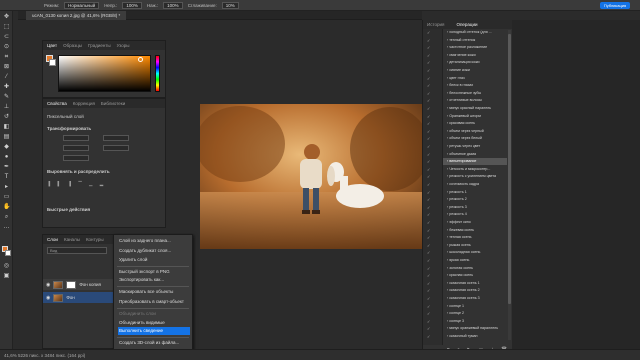 This screenshot has height=360, width=640. Describe the element at coordinates (173, 5) in the screenshot. I see `flow-field: 100%` at that location.